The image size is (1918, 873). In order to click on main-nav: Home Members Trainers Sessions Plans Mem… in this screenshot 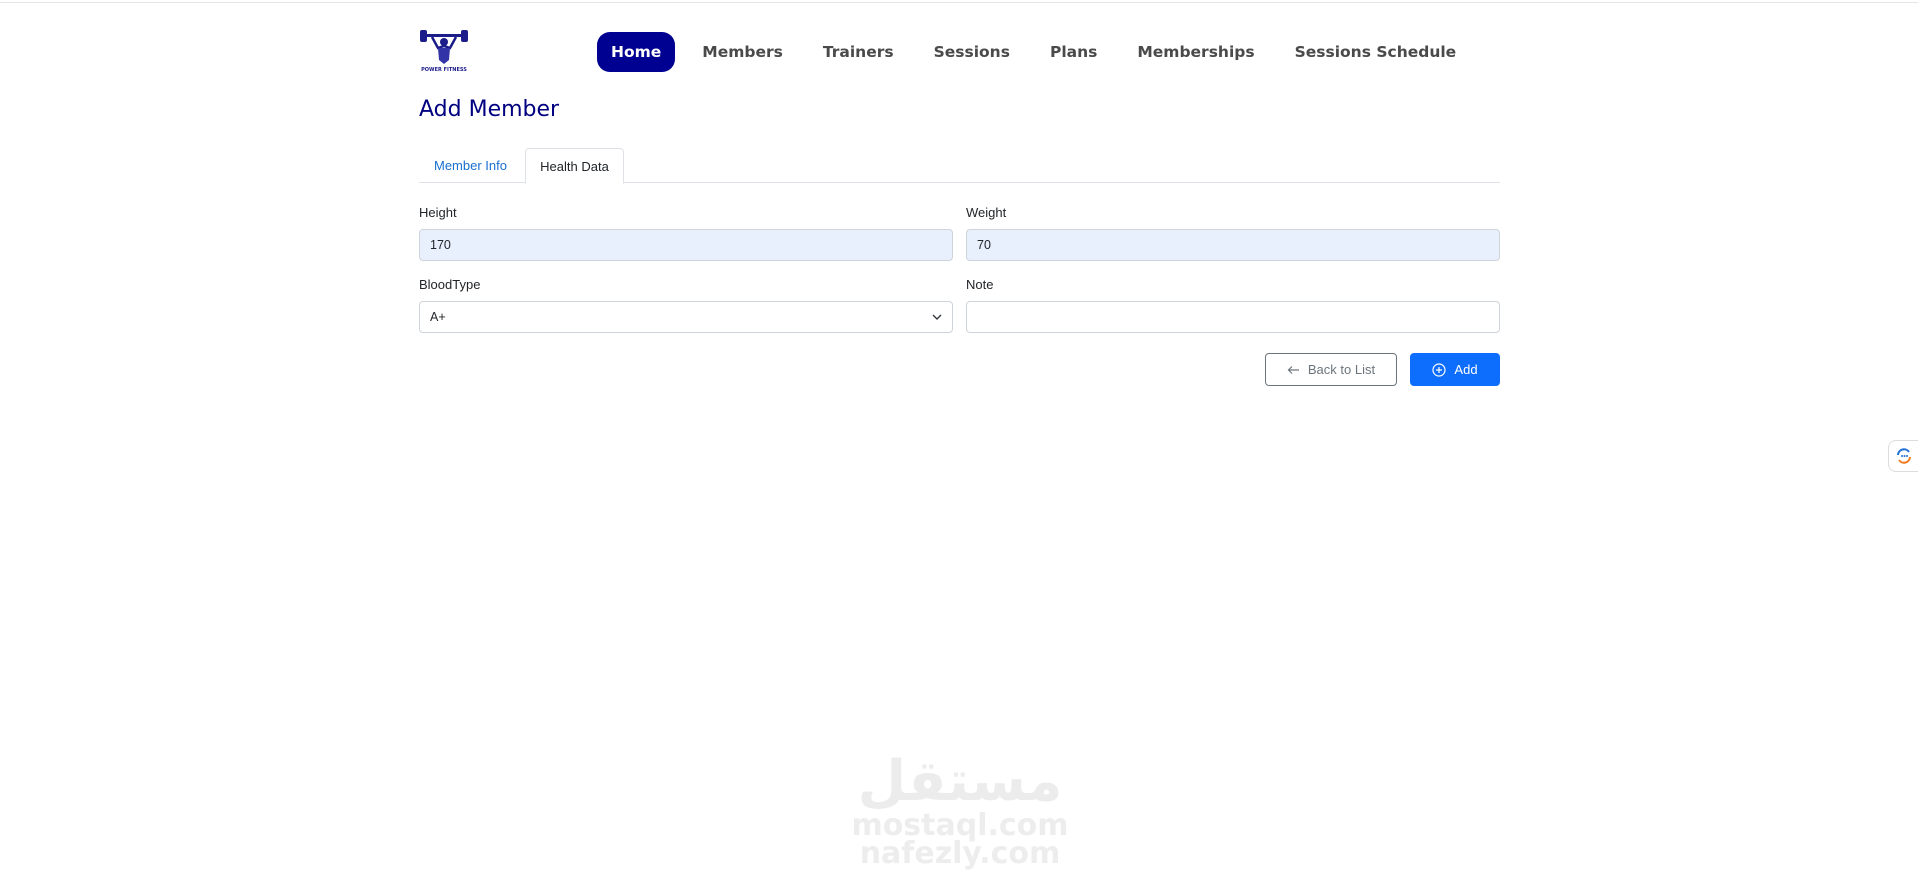, I will do `click(1036, 52)`.